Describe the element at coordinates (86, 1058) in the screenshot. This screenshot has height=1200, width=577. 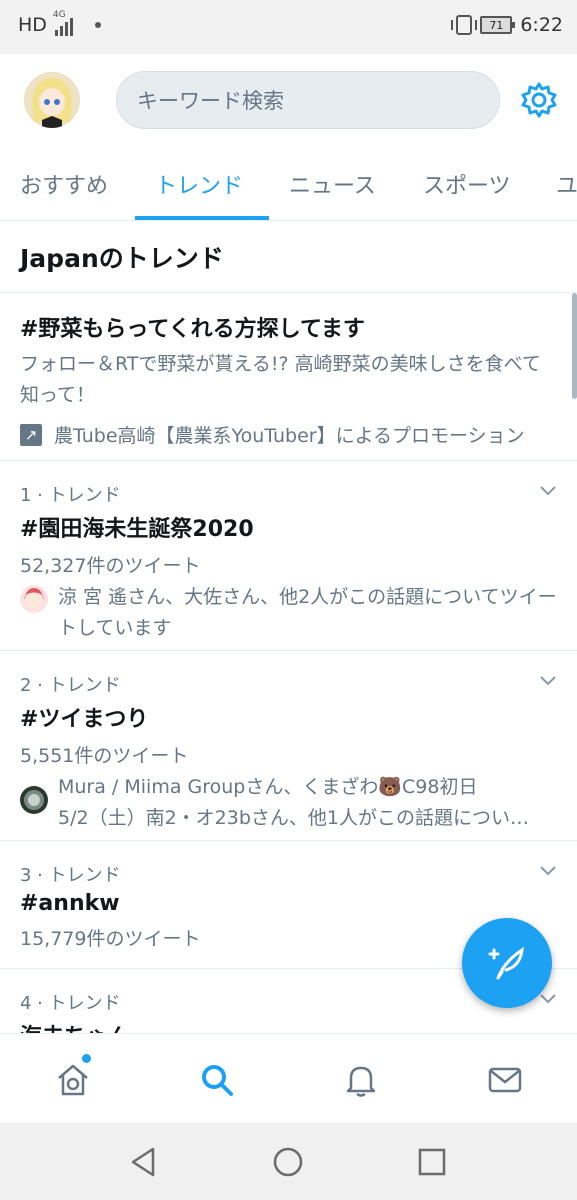
I see `home-unread-dot` at that location.